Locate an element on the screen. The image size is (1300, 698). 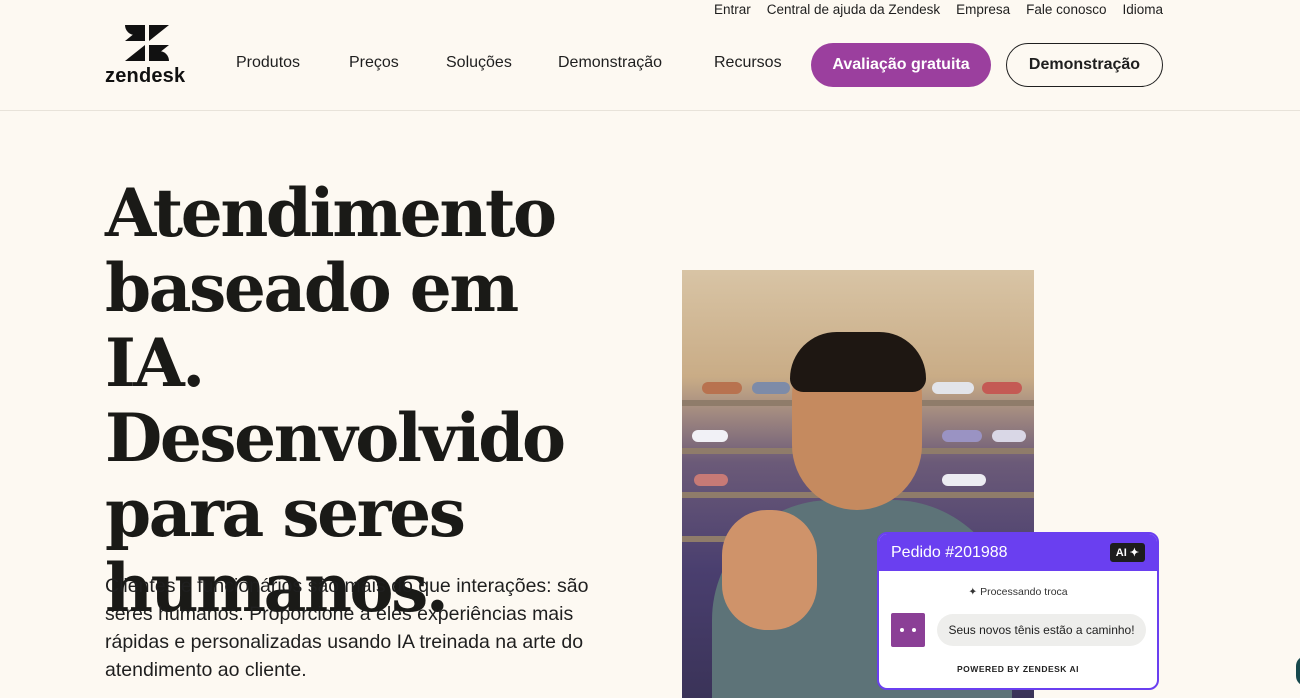
powered-by-label: POWERED BY ZENDESK AI is located at coordinates (1018, 669).